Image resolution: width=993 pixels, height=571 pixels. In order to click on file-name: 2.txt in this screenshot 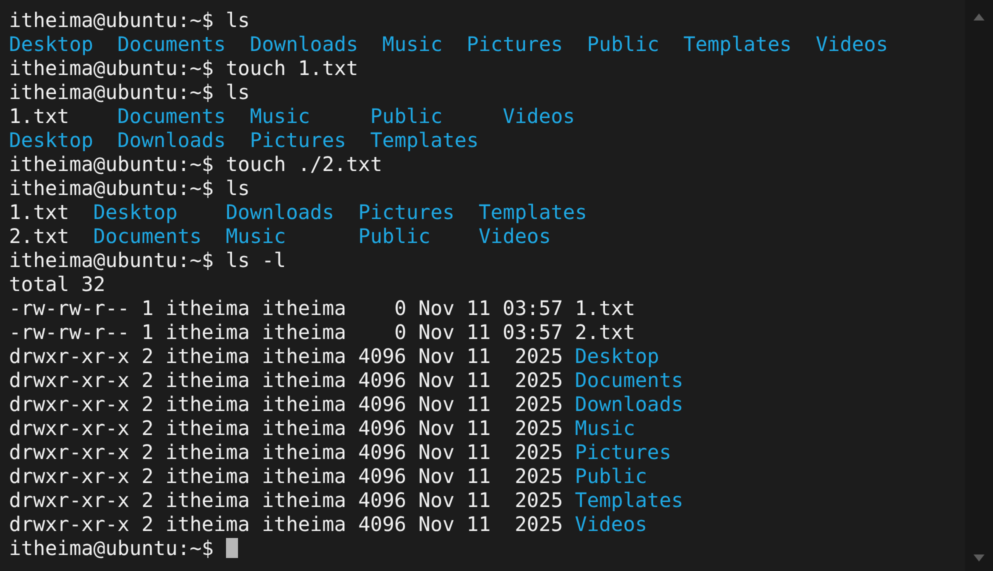, I will do `click(39, 236)`.